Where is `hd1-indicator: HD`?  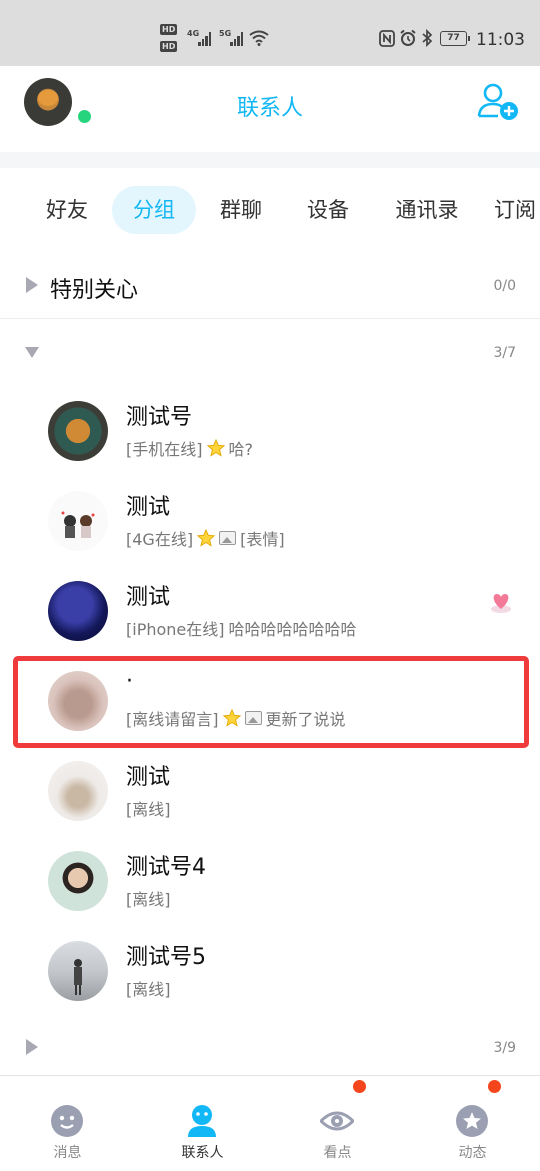
hd1-indicator: HD is located at coordinates (169, 29).